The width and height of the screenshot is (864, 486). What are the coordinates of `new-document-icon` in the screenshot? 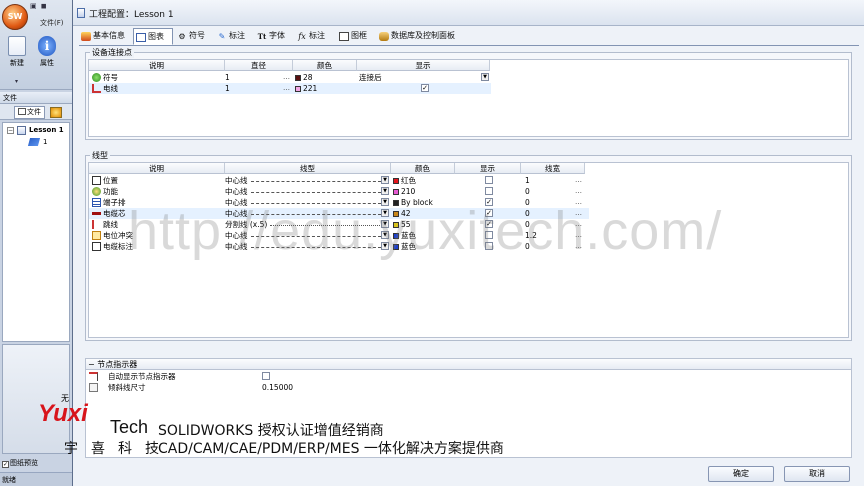 It's located at (17, 46).